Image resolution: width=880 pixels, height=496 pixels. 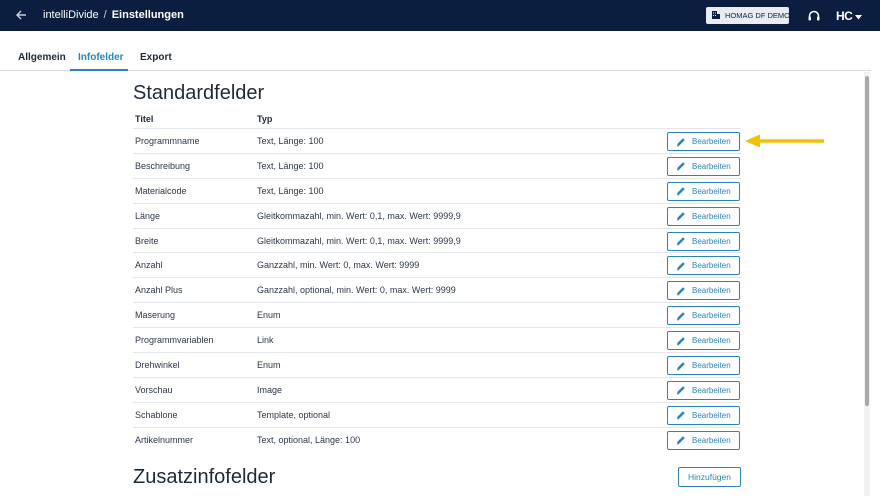 I want to click on field-title: Schablone, so click(x=156, y=414).